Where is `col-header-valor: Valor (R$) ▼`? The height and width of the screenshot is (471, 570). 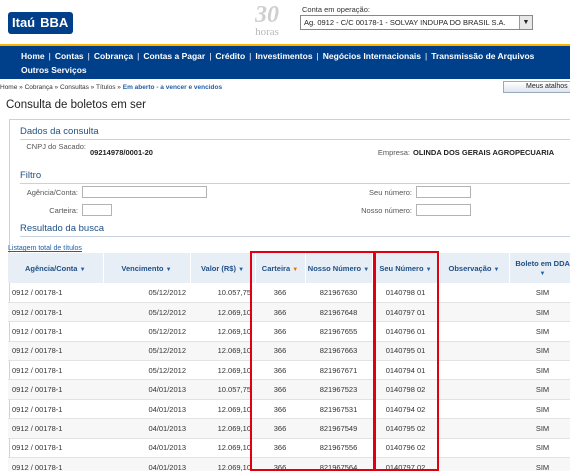
col-header-valor: Valor (R$) ▼ is located at coordinates (223, 268).